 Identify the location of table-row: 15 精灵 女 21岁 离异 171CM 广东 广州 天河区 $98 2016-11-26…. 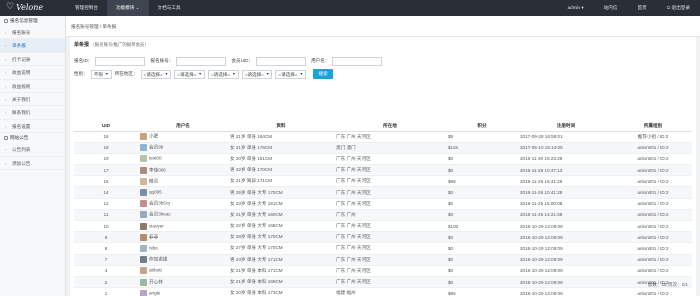
(383, 181).